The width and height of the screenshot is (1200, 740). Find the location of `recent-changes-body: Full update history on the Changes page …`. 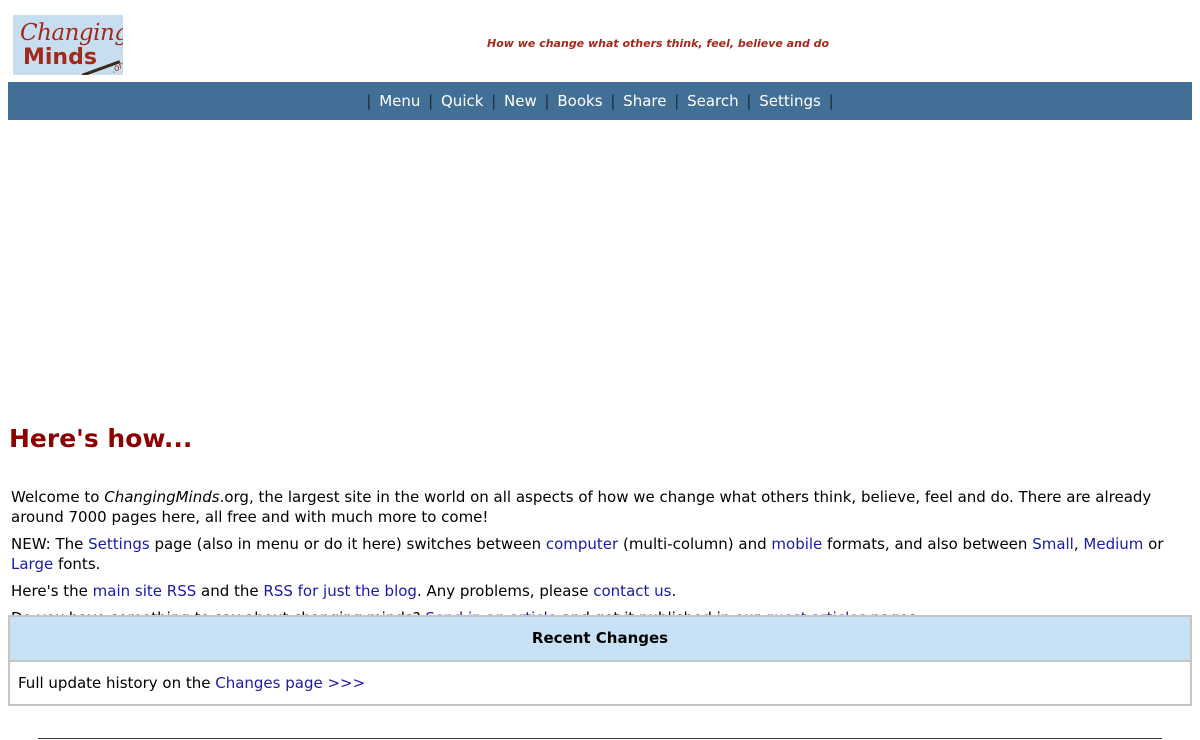

recent-changes-body: Full update history on the Changes page … is located at coordinates (600, 683).